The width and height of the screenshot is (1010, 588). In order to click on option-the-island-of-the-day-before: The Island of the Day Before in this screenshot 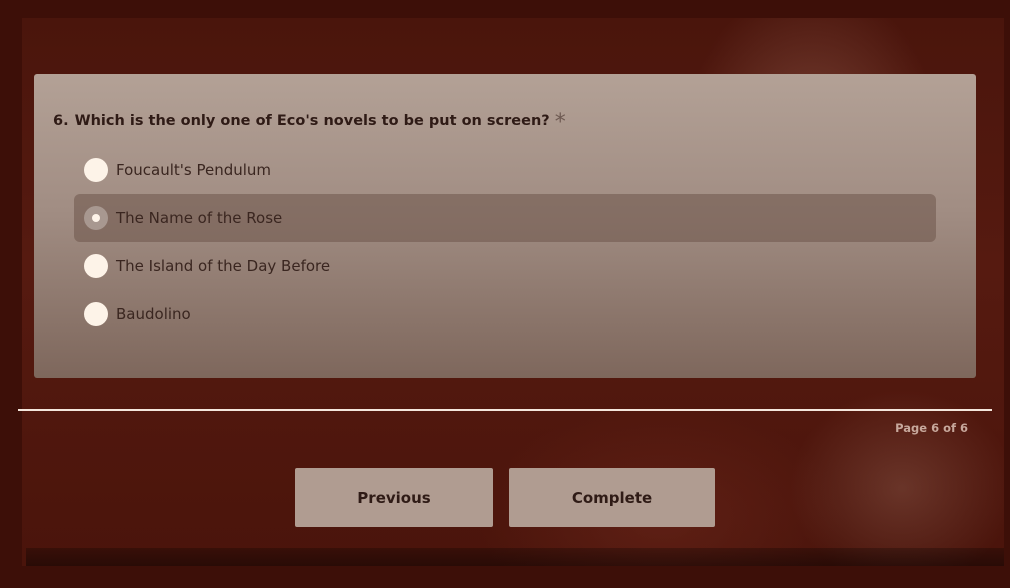, I will do `click(505, 266)`.